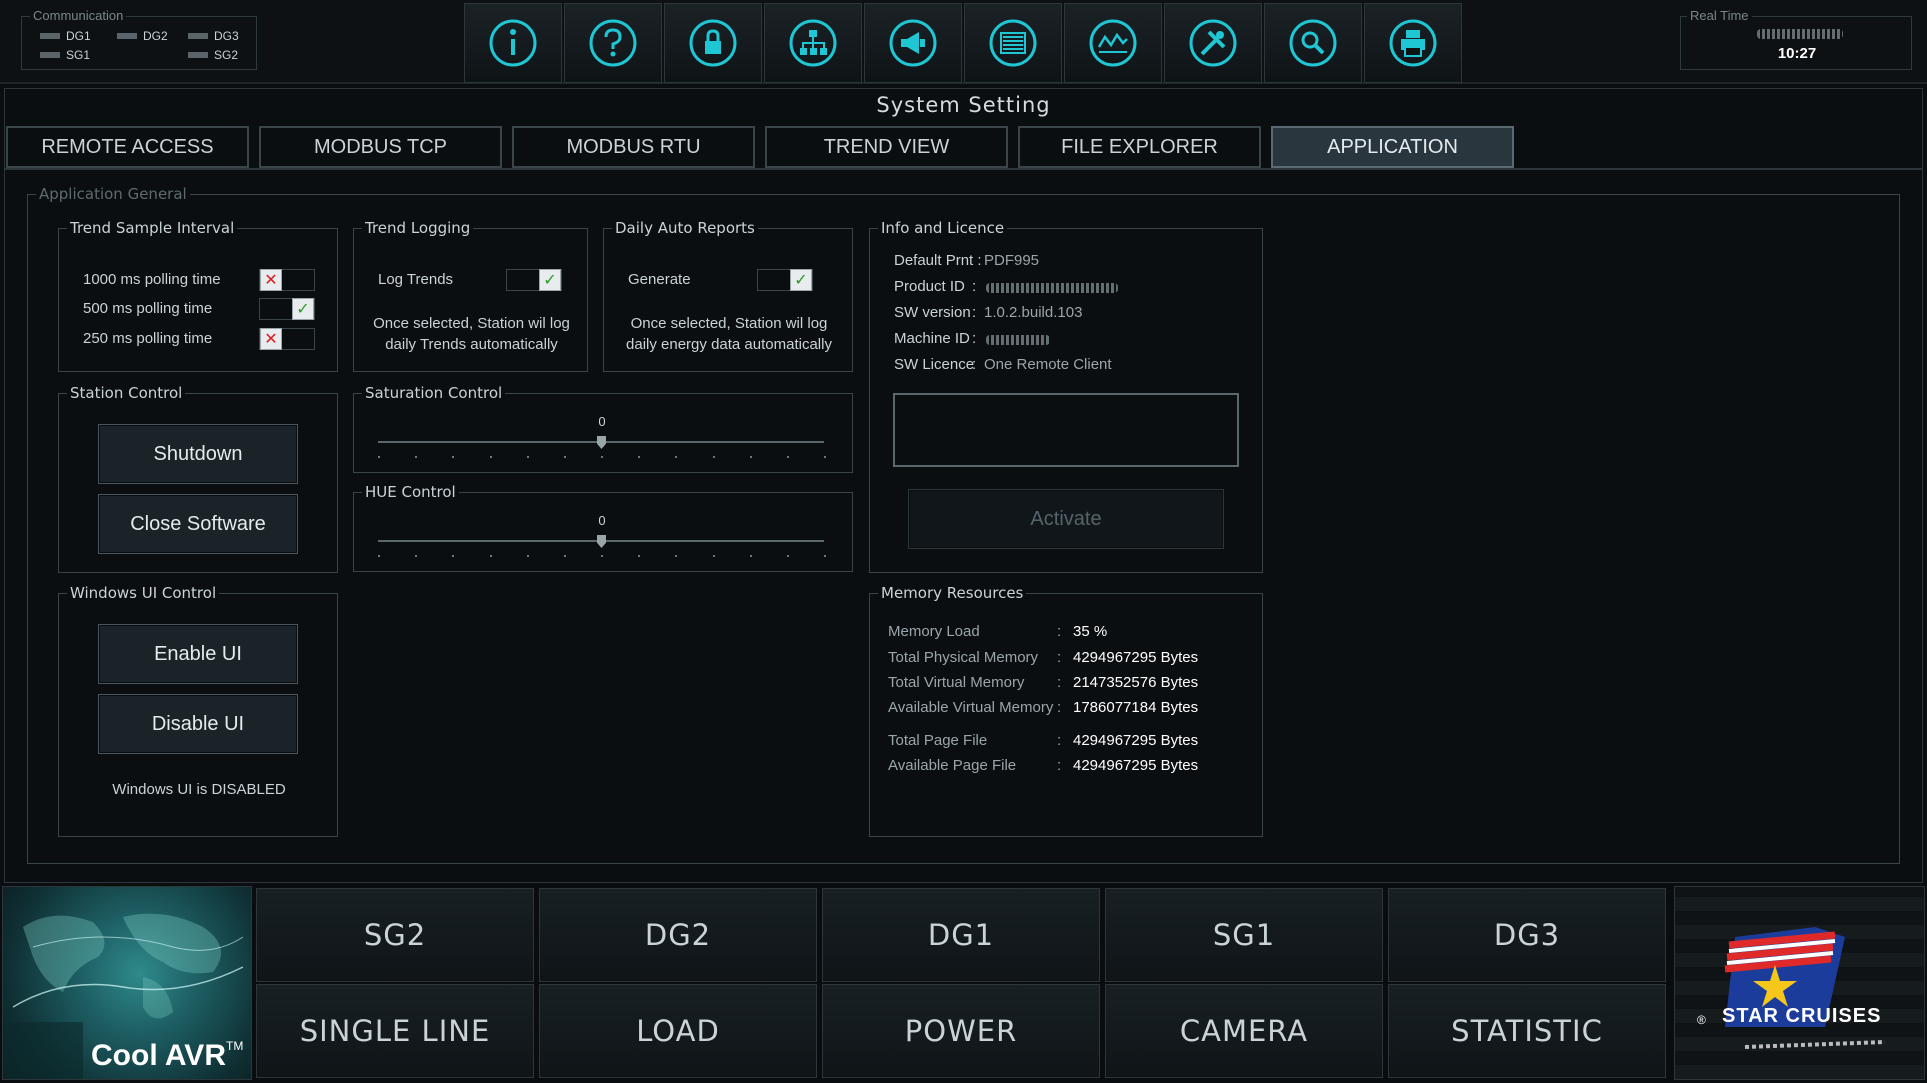 Image resolution: width=1927 pixels, height=1083 pixels. I want to click on nav-dg3-button: DG3, so click(1527, 935).